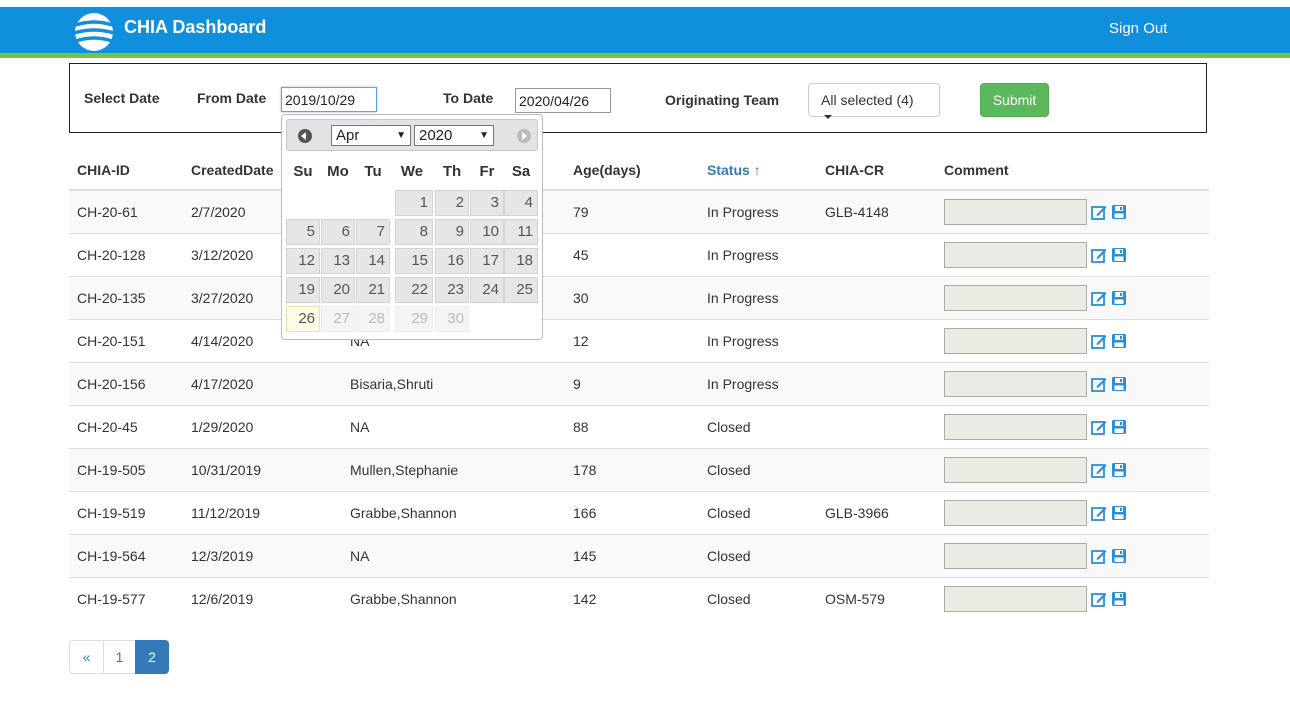  Describe the element at coordinates (303, 232) in the screenshot. I see `calendar-day: 5` at that location.